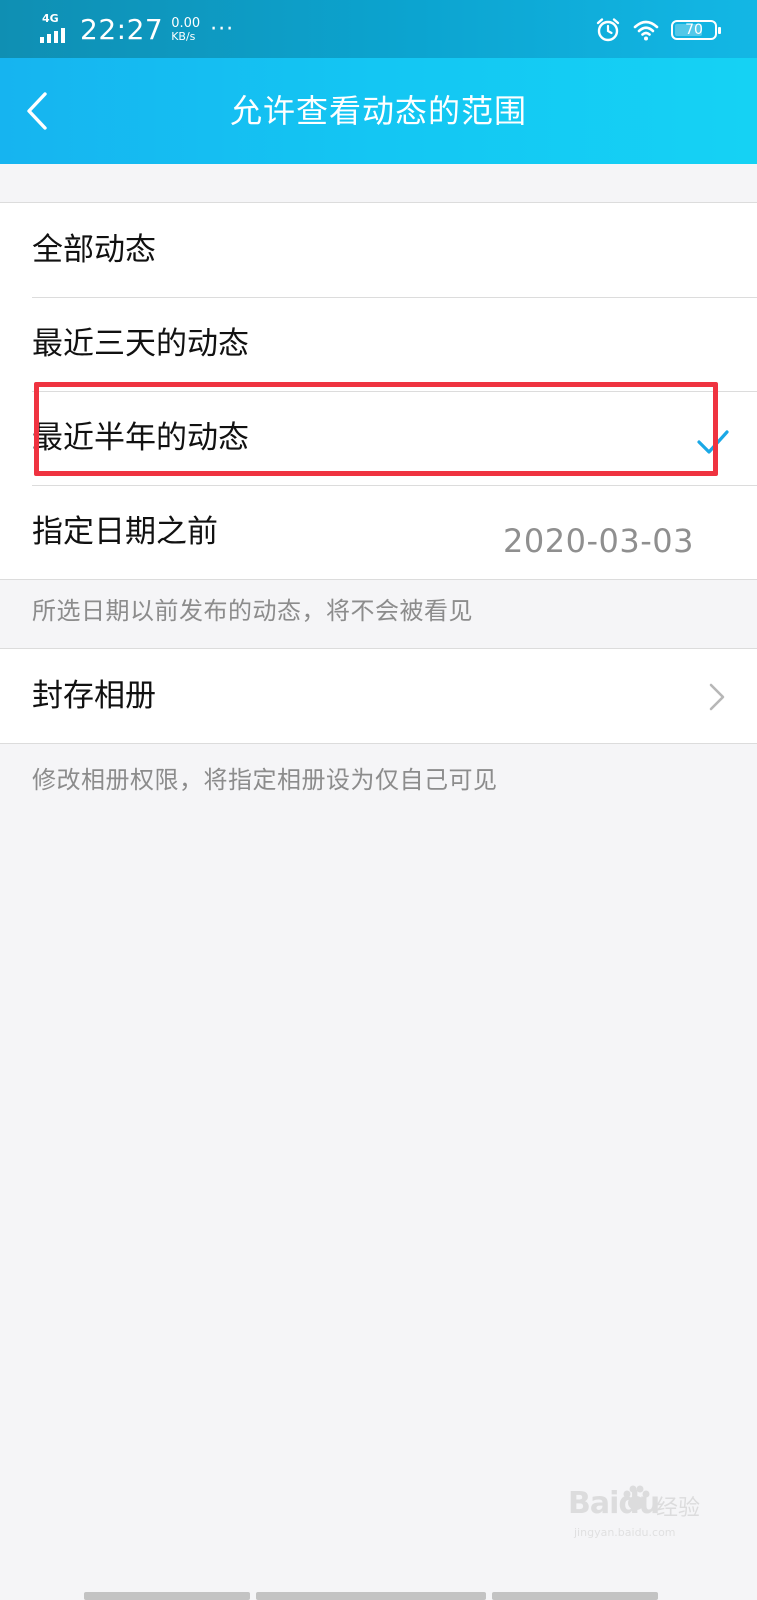 The image size is (757, 1600). What do you see at coordinates (713, 442) in the screenshot?
I see `checkmark-icon` at bounding box center [713, 442].